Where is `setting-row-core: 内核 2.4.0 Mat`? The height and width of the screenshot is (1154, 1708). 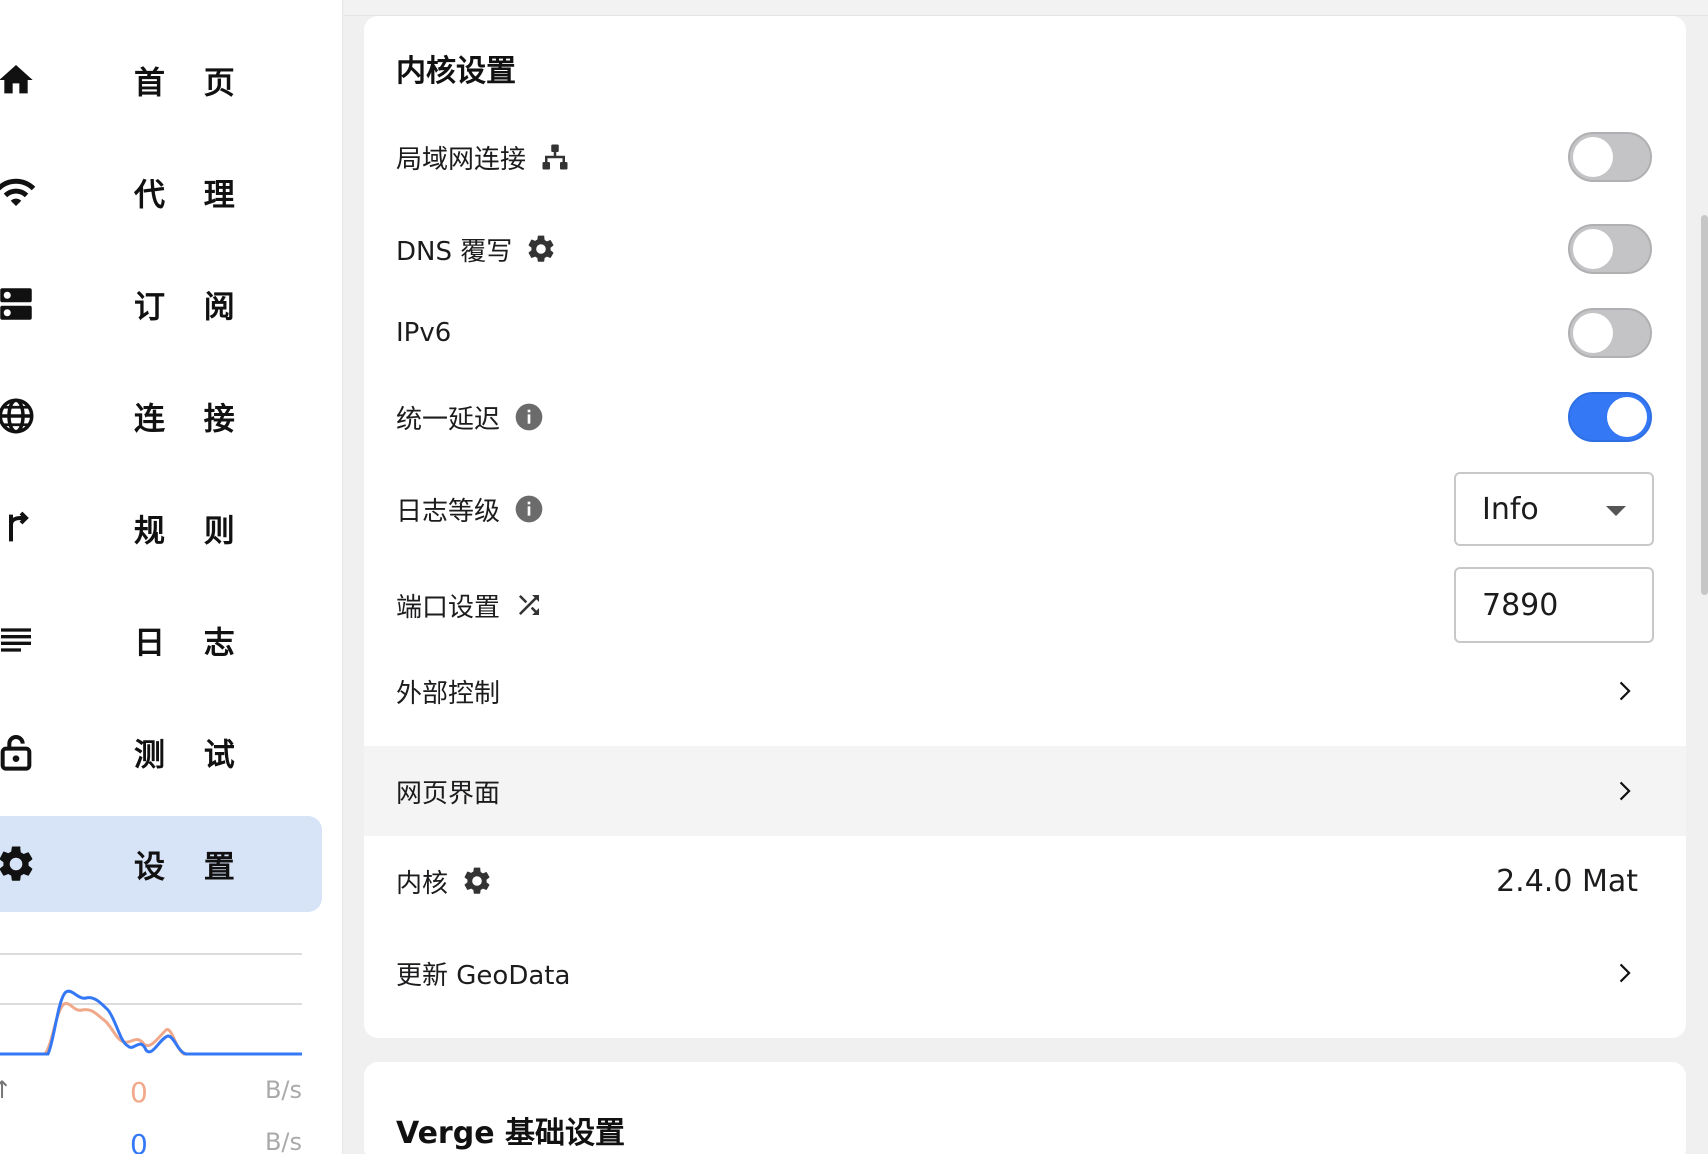
setting-row-core: 内核 2.4.0 Mat is located at coordinates (1025, 881).